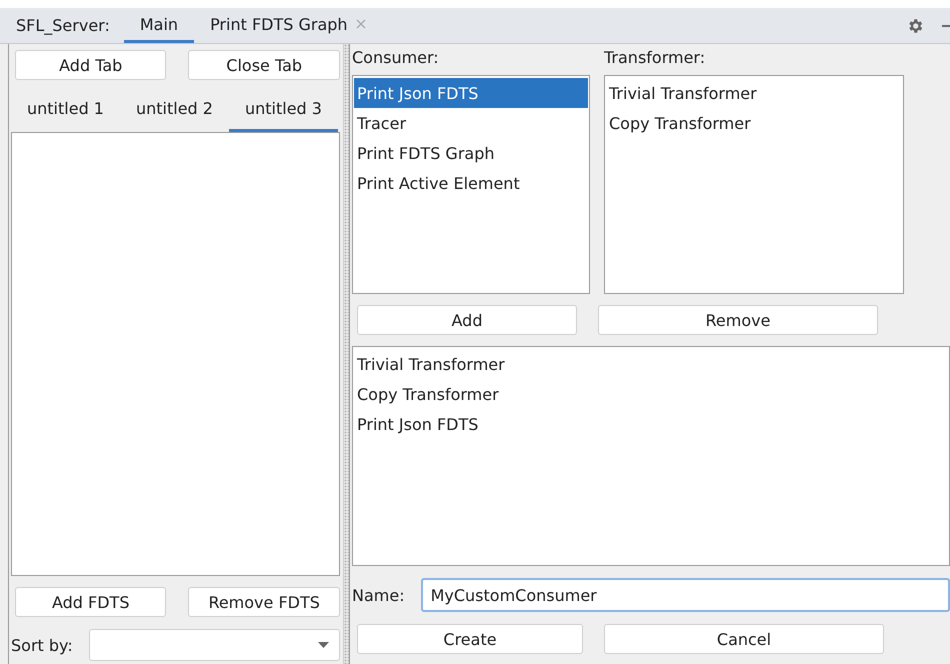 The width and height of the screenshot is (950, 664). I want to click on button: Add Tab, so click(90, 65).